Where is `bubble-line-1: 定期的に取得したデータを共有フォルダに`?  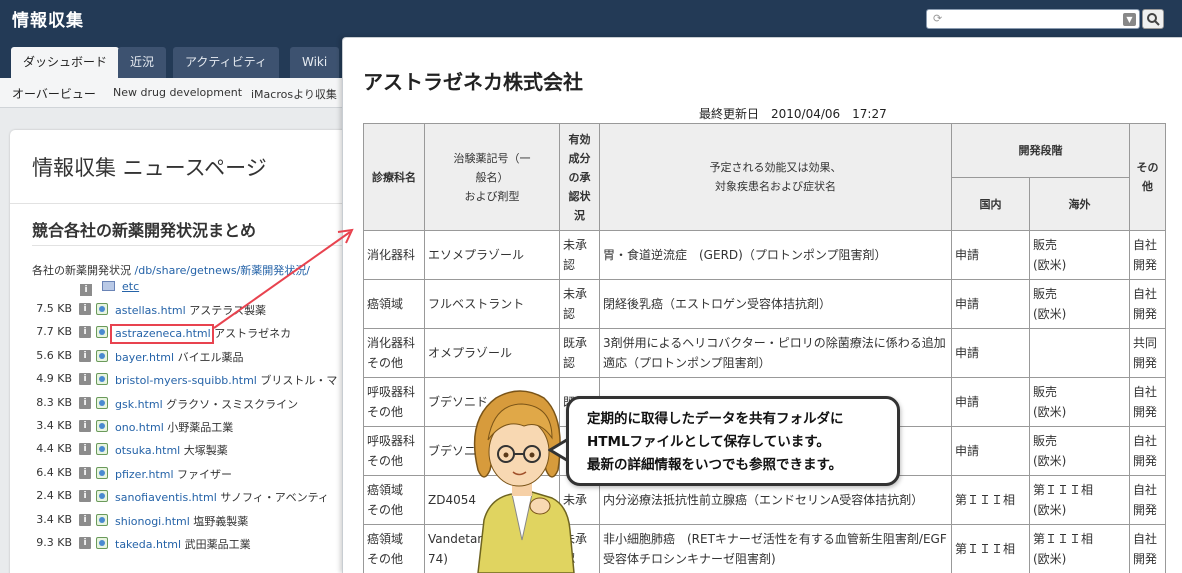 bubble-line-1: 定期的に取得したデータを共有フォルダに is located at coordinates (715, 419).